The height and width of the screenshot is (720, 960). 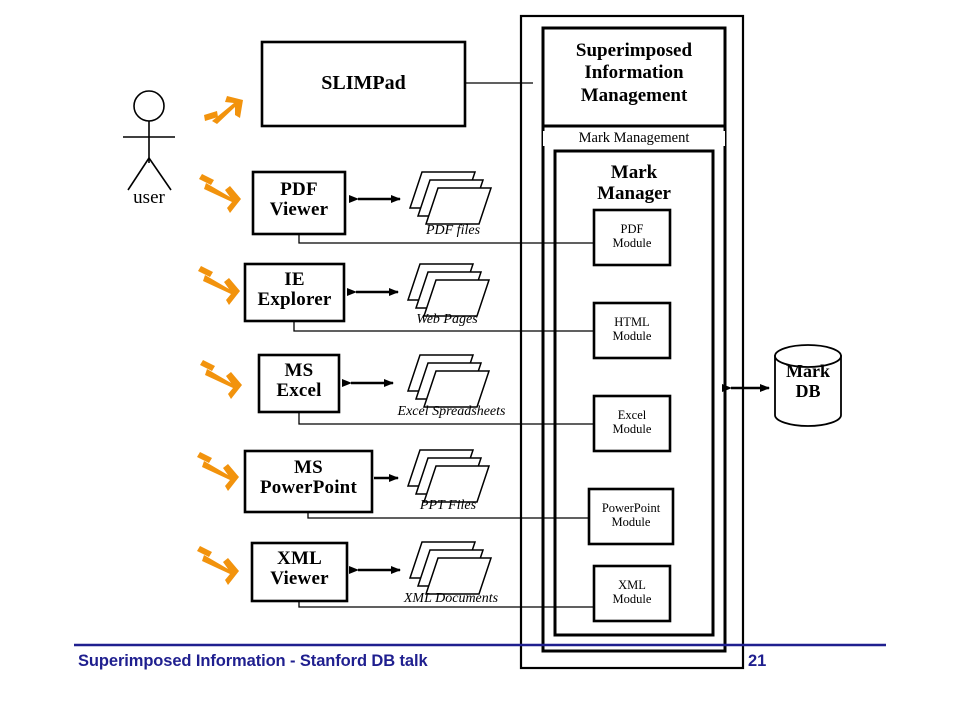 I want to click on doc-stack-pdf-files, so click(x=450, y=198).